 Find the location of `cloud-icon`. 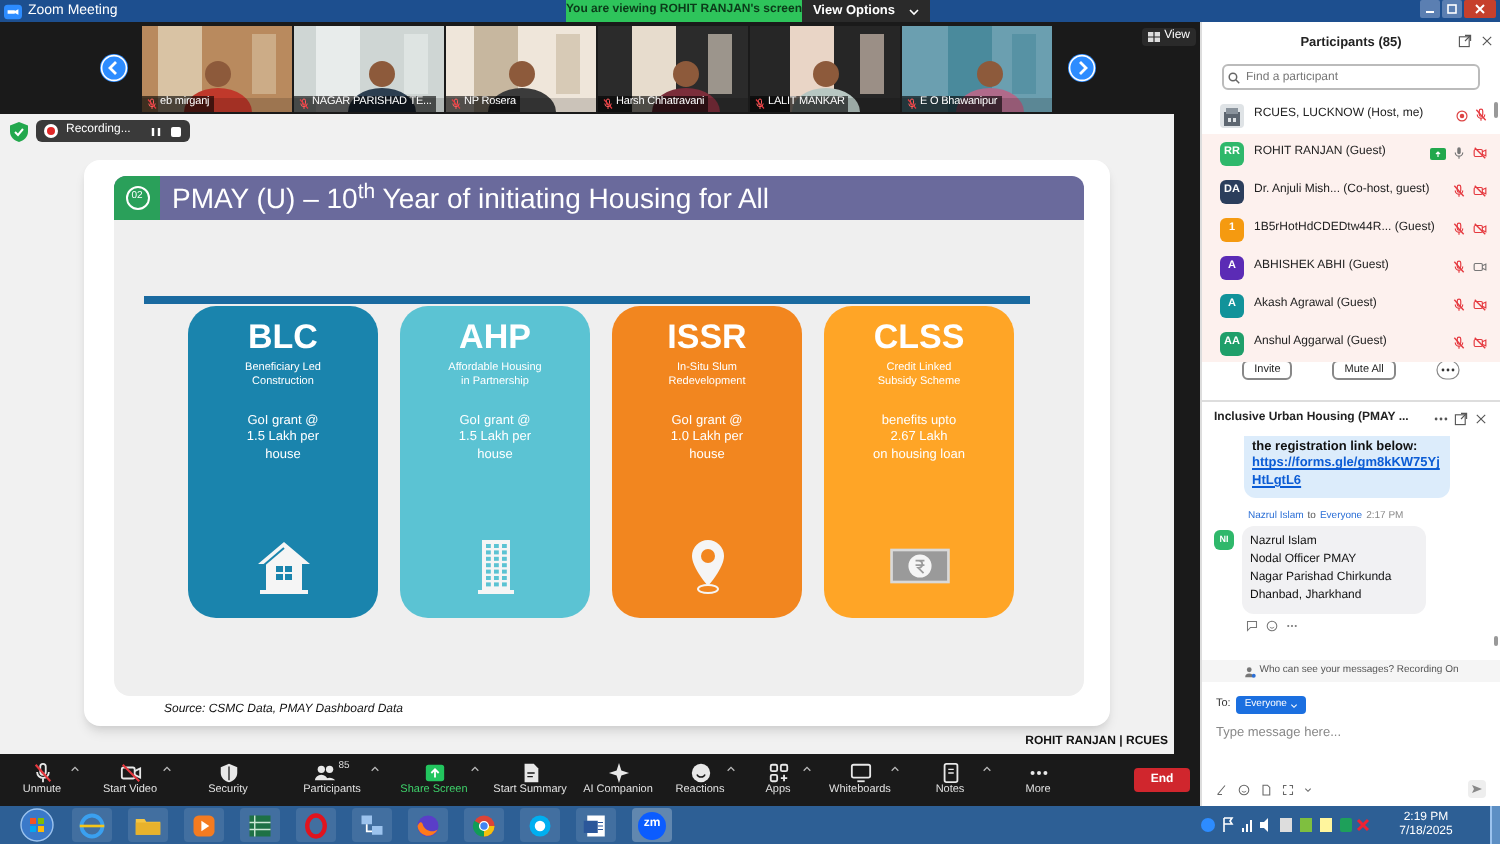

cloud-icon is located at coordinates (540, 825).